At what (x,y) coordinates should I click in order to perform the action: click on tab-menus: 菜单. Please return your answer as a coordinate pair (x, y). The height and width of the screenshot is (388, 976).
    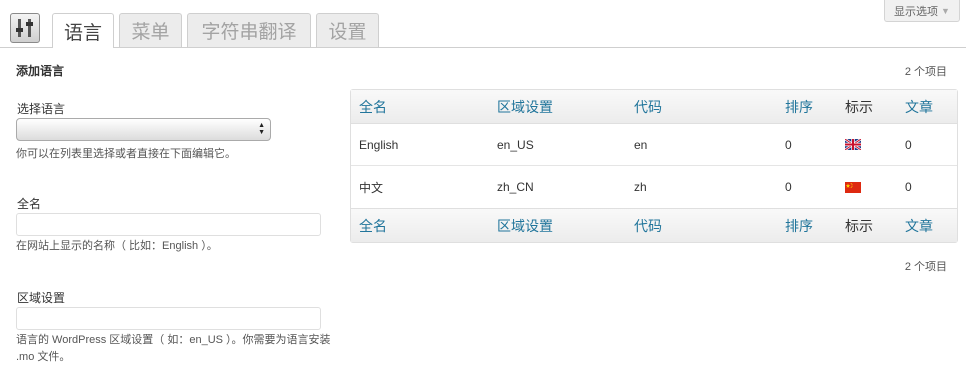
    Looking at the image, I should click on (150, 30).